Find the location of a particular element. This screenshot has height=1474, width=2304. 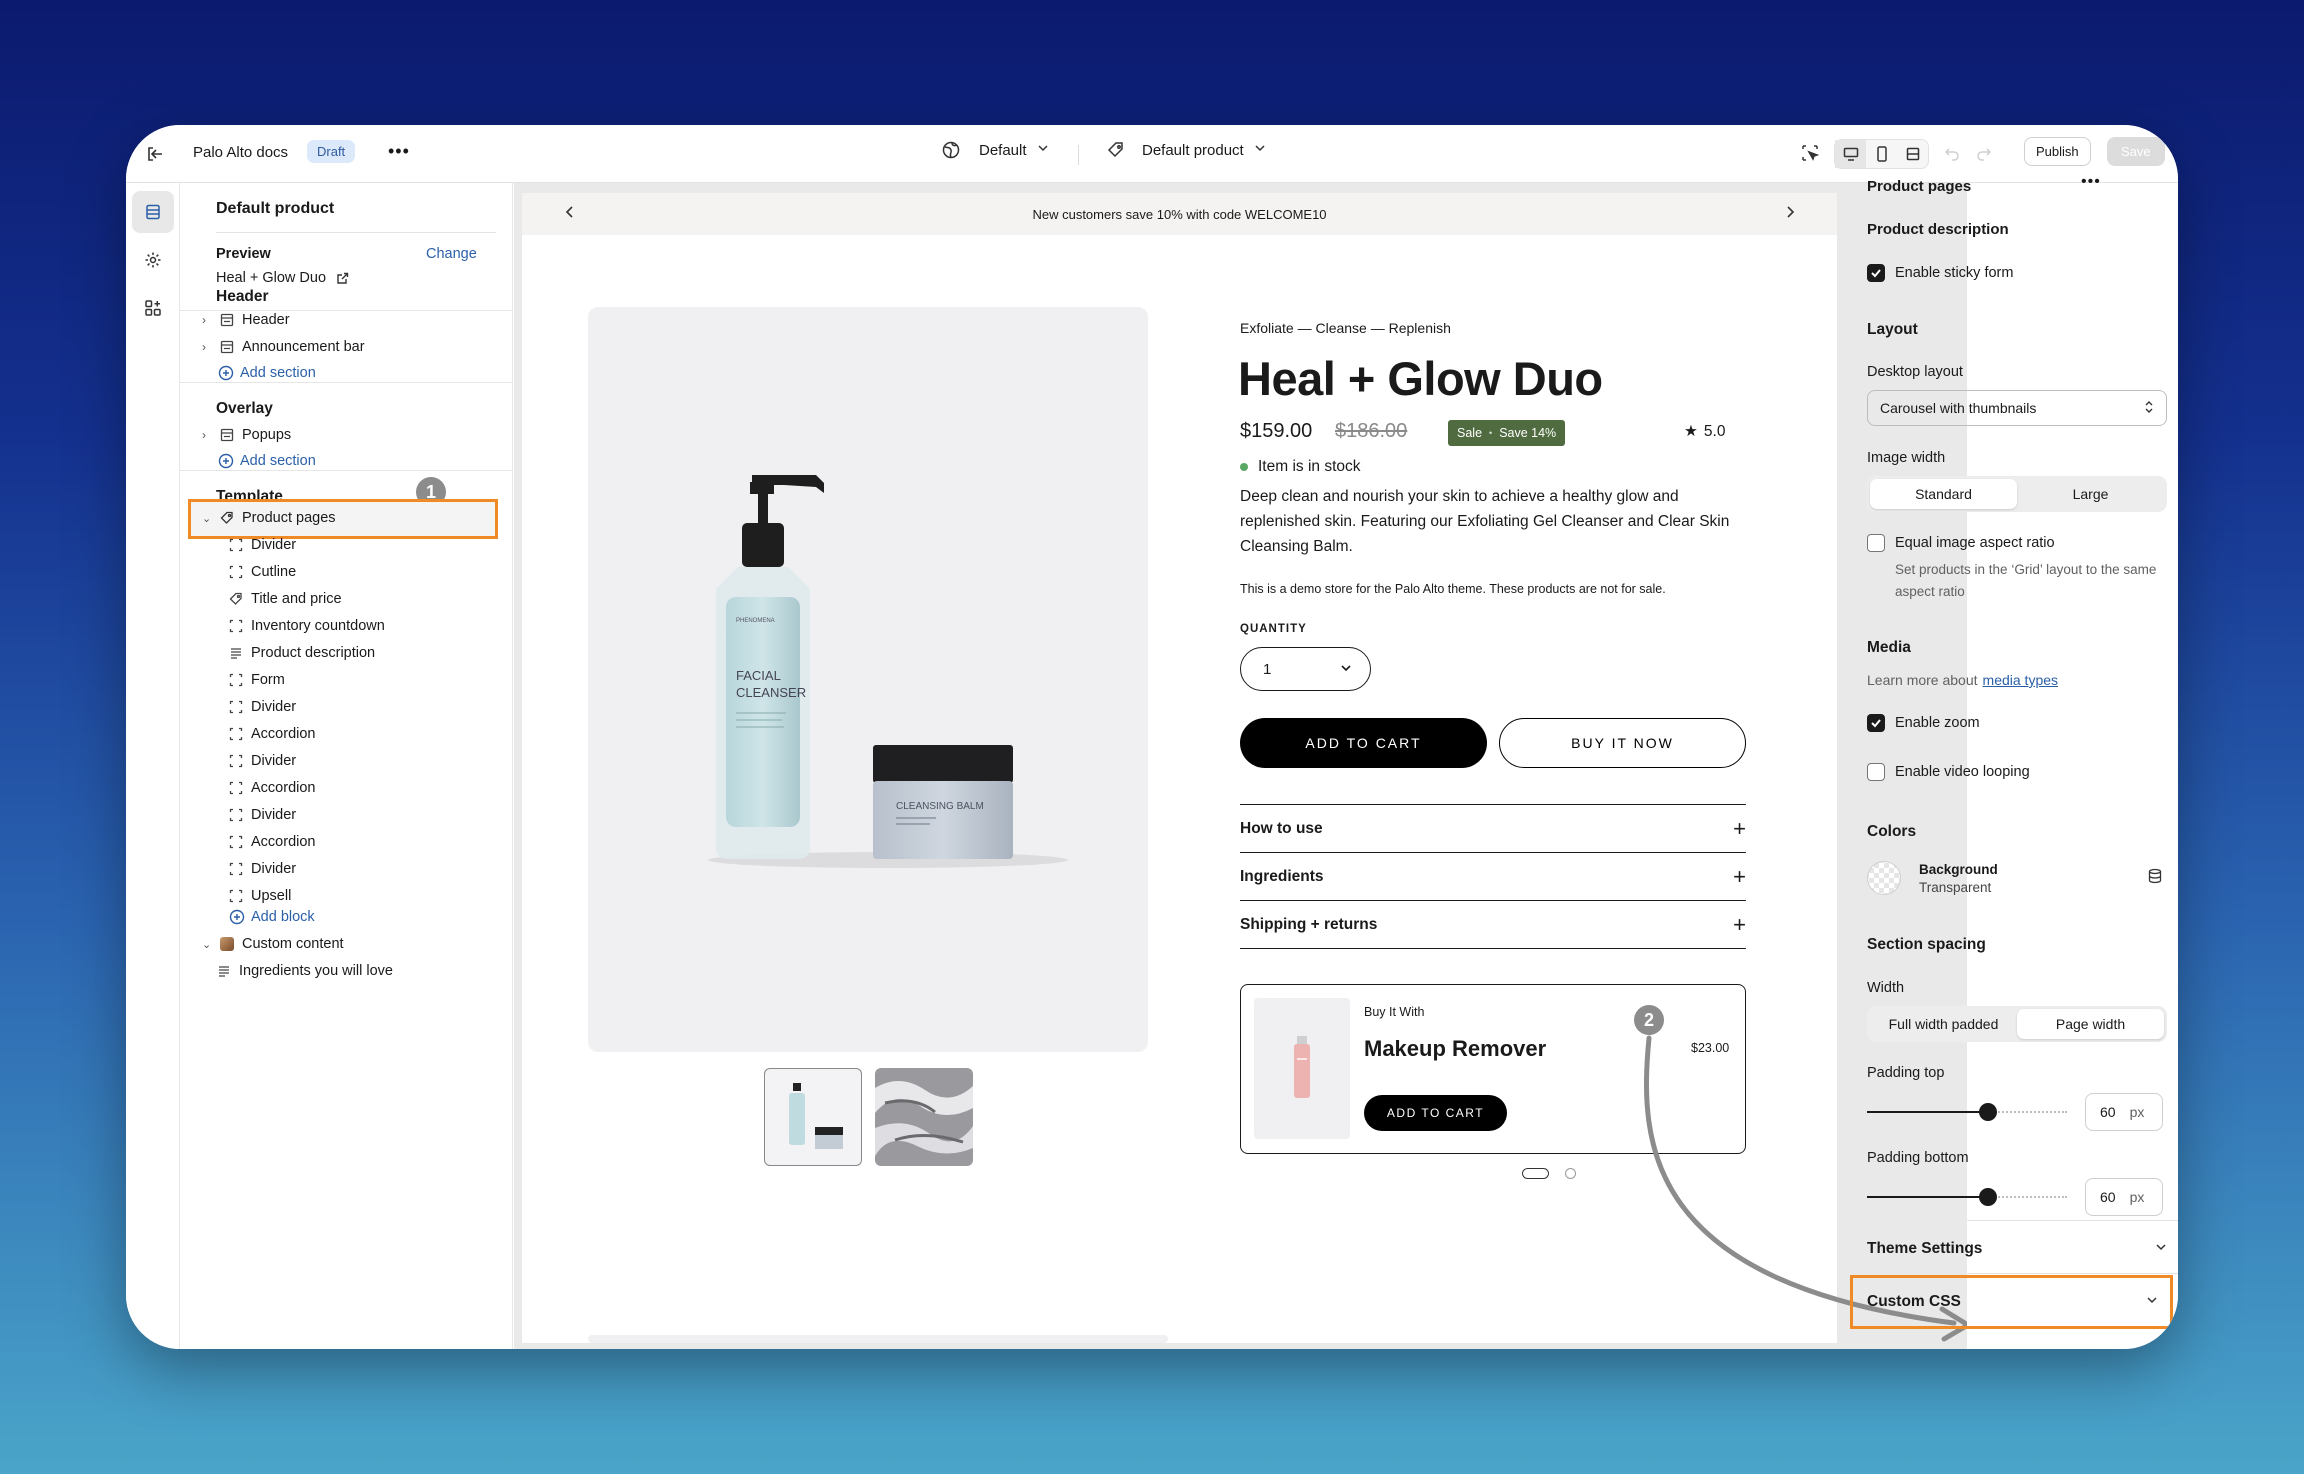

add-block-button: Add block is located at coordinates (272, 917).